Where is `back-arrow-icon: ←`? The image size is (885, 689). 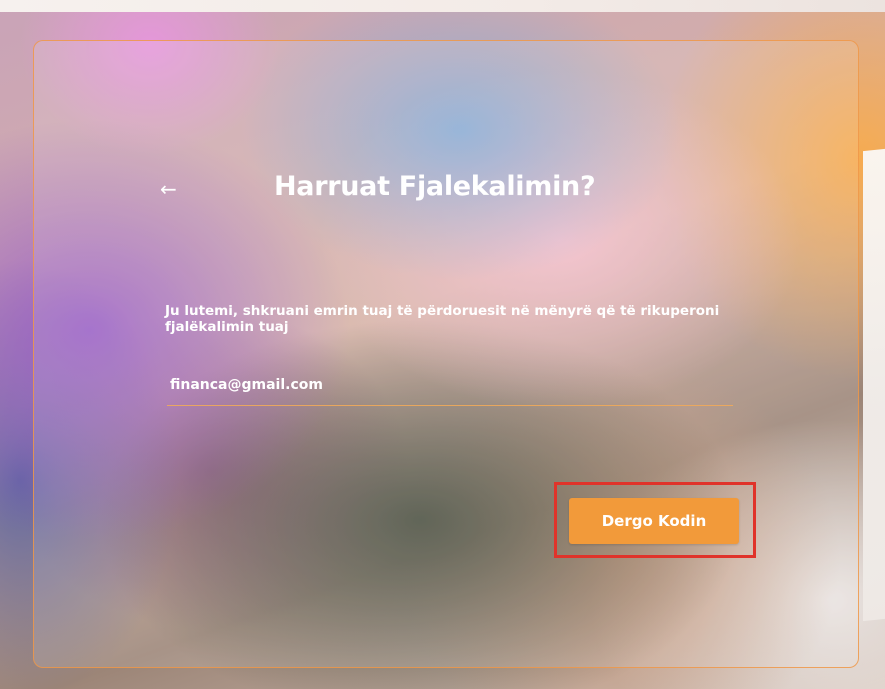
back-arrow-icon: ← is located at coordinates (168, 189).